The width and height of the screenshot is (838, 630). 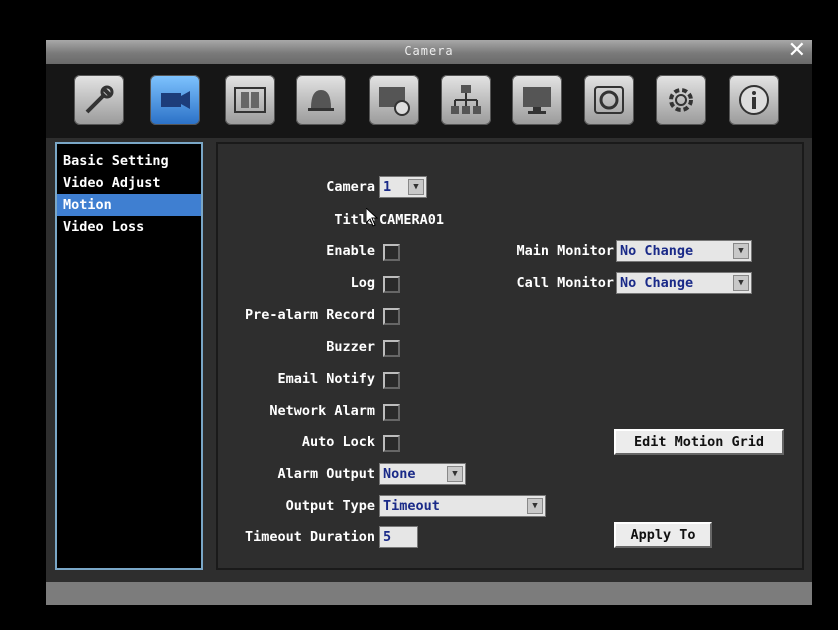 I want to click on timeout-duration-input: 5, so click(x=398, y=537).